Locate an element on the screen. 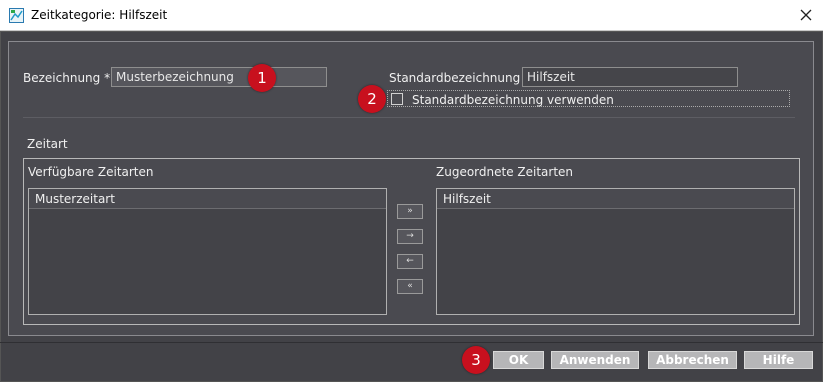 Image resolution: width=823 pixels, height=382 pixels. bezeichnung-input: Musterbezeichnung is located at coordinates (219, 77).